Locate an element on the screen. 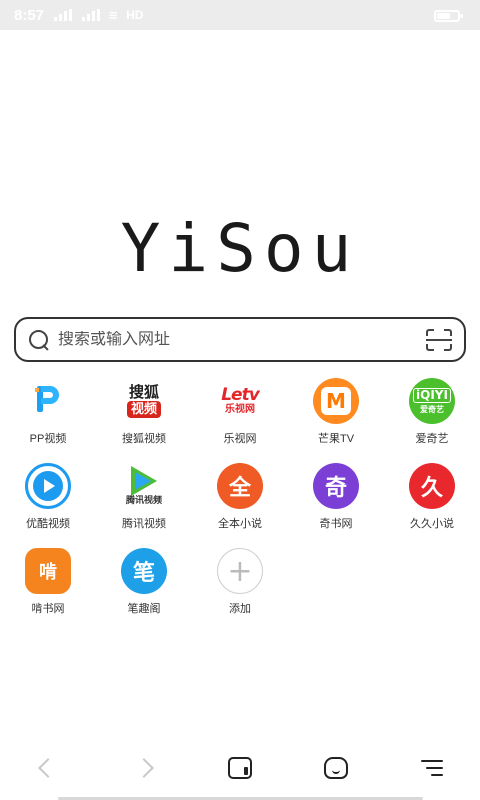 The width and height of the screenshot is (480, 800). kenshu-icon: 啃 is located at coordinates (48, 571).